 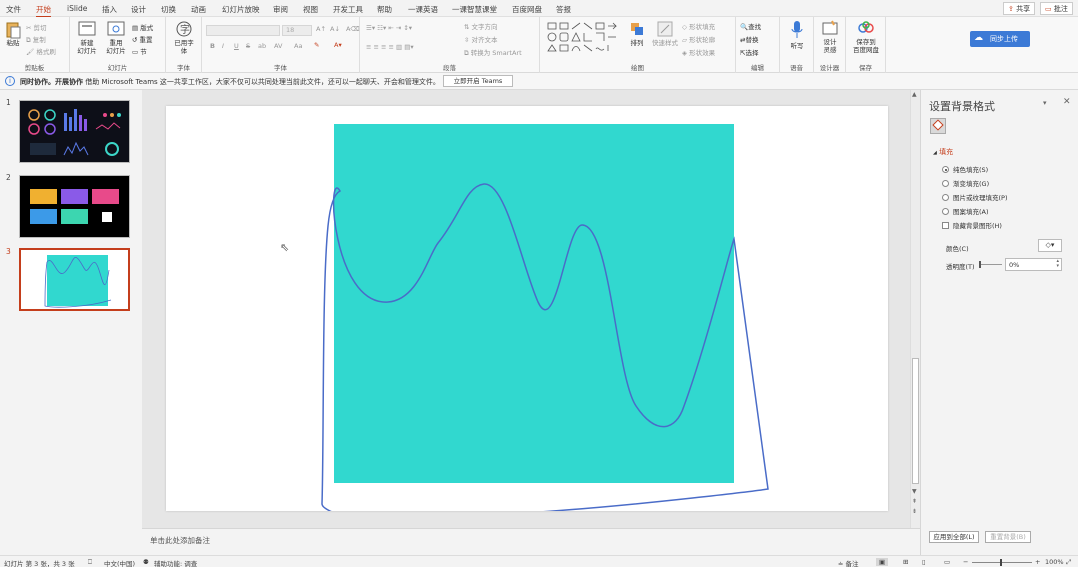 What do you see at coordinates (866, 37) in the screenshot?
I see `save-to-baidu-button: 保存到 百度网盘` at bounding box center [866, 37].